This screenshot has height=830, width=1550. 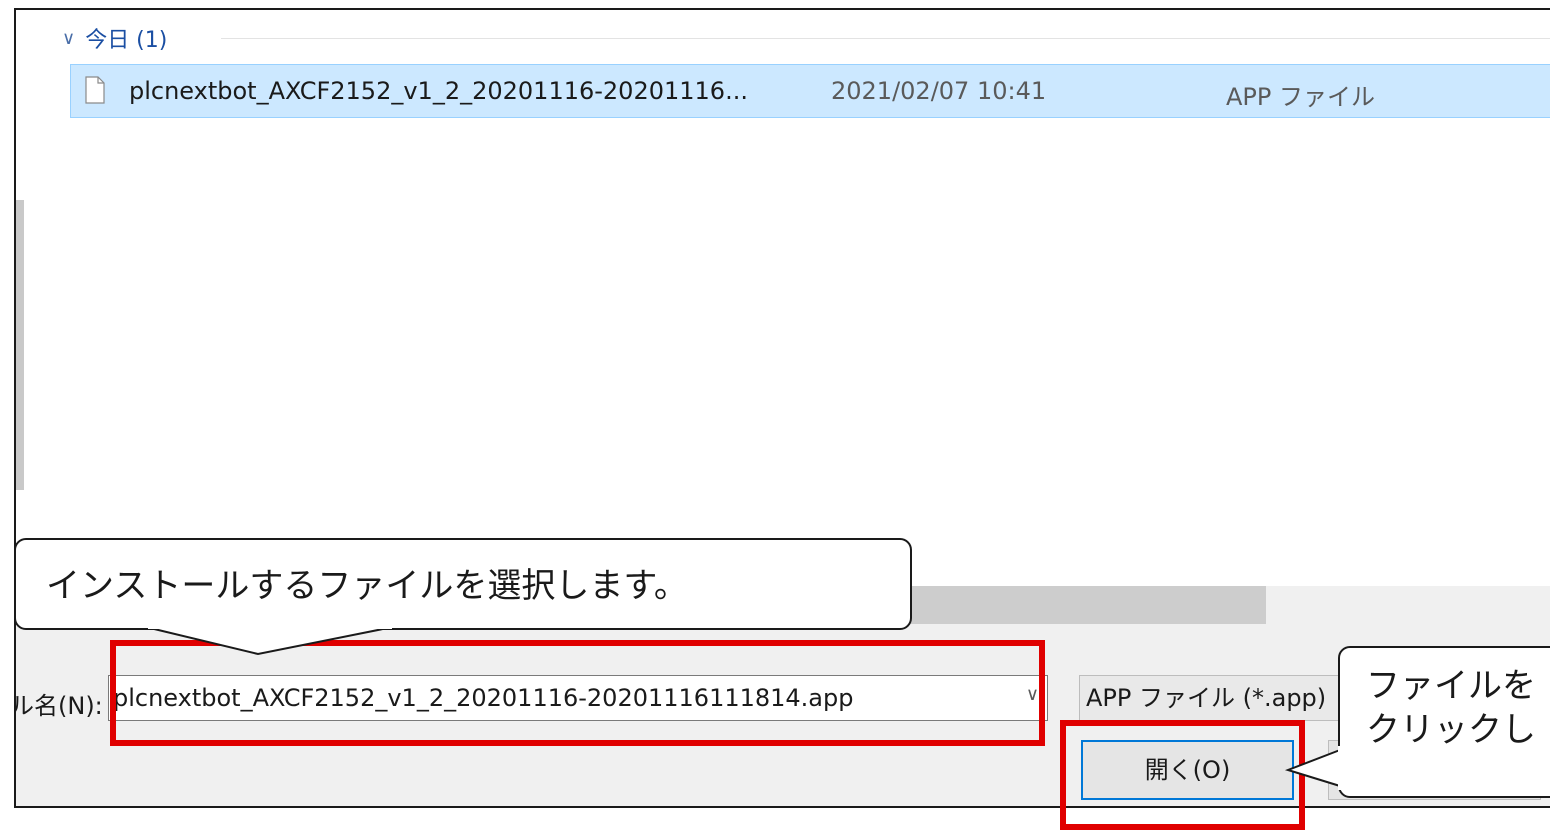 I want to click on vertical-scrollbar, so click(x=20, y=310).